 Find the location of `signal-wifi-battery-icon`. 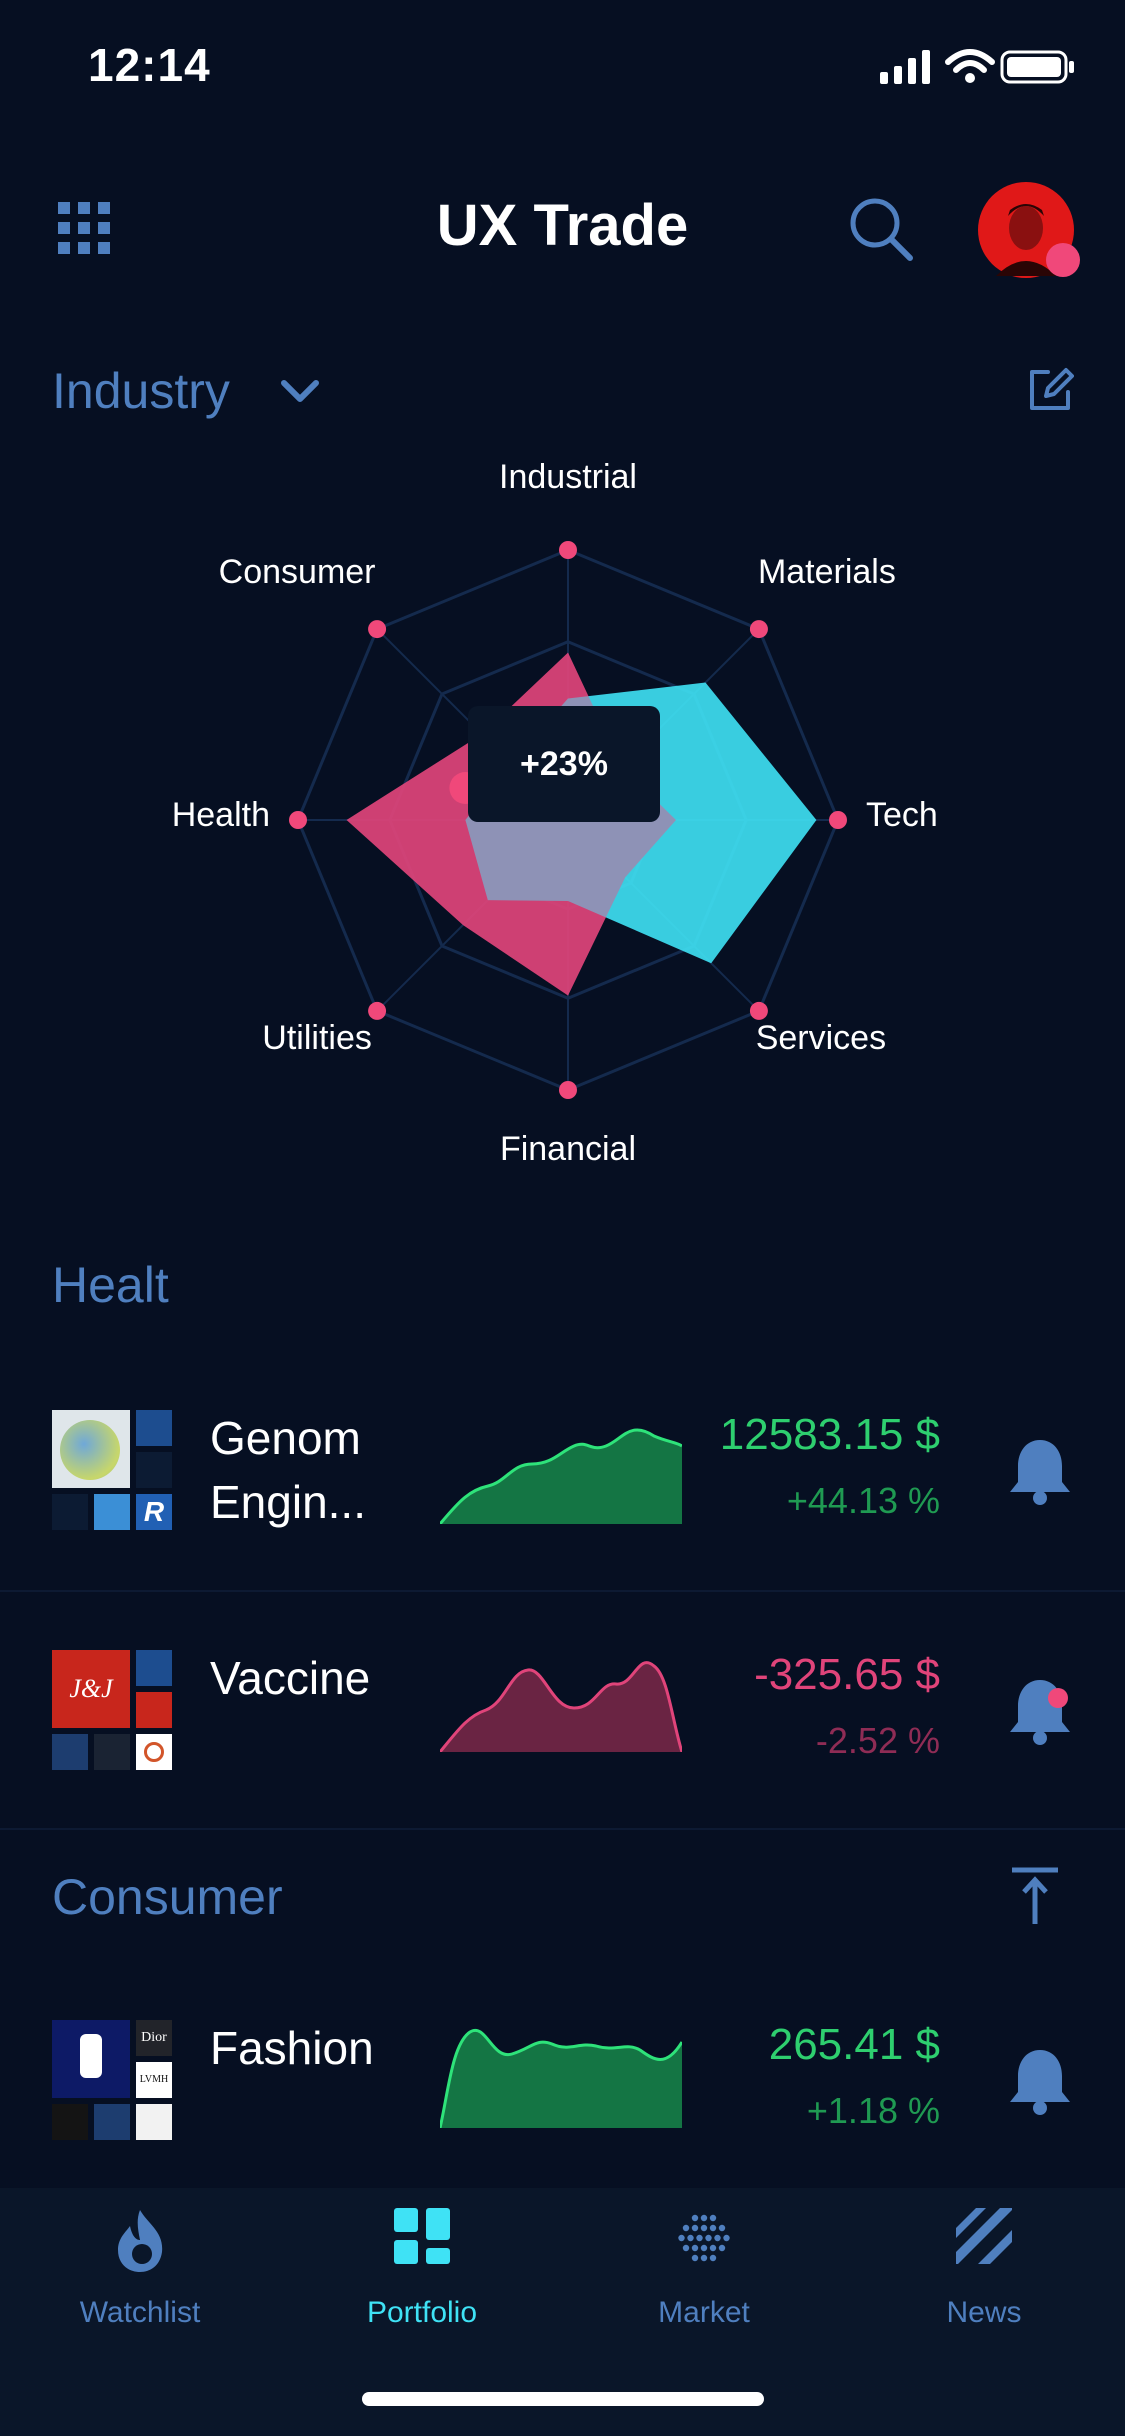

signal-wifi-battery-icon is located at coordinates (977, 66).